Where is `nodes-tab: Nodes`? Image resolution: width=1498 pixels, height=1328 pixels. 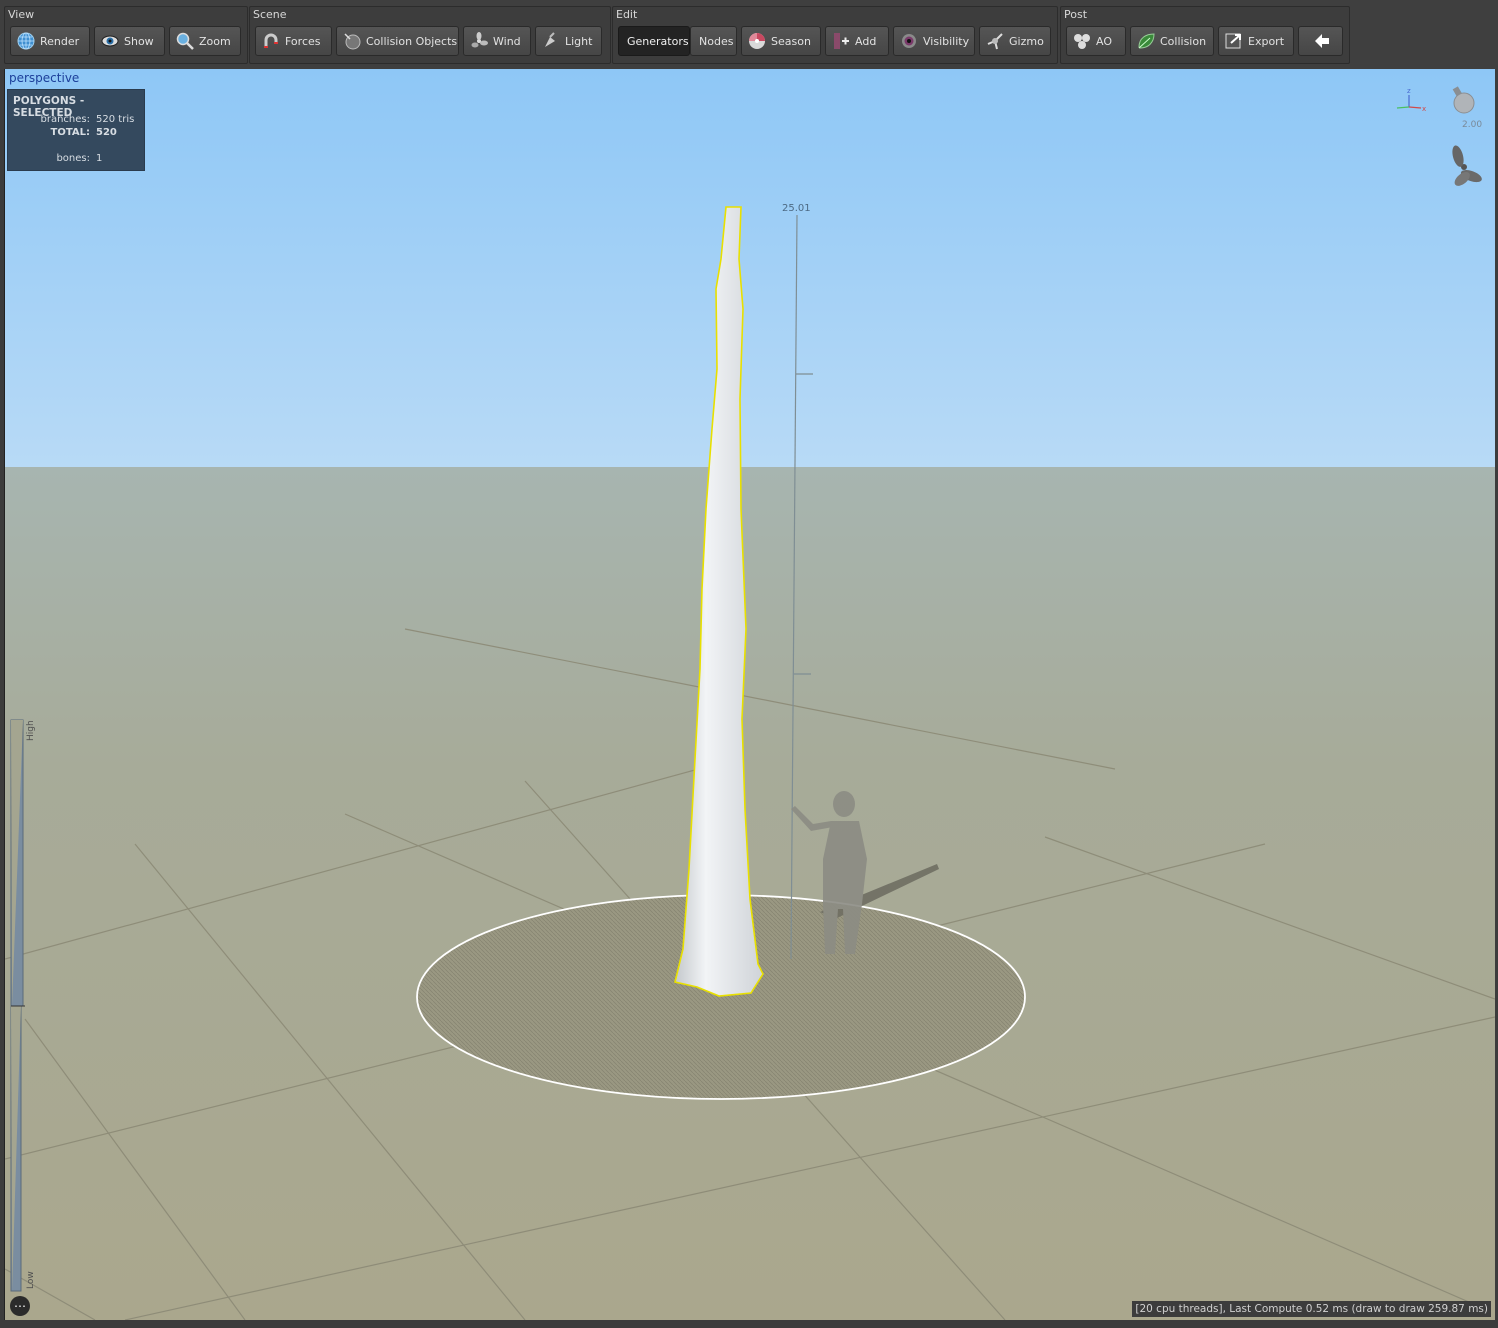
nodes-tab: Nodes is located at coordinates (713, 41).